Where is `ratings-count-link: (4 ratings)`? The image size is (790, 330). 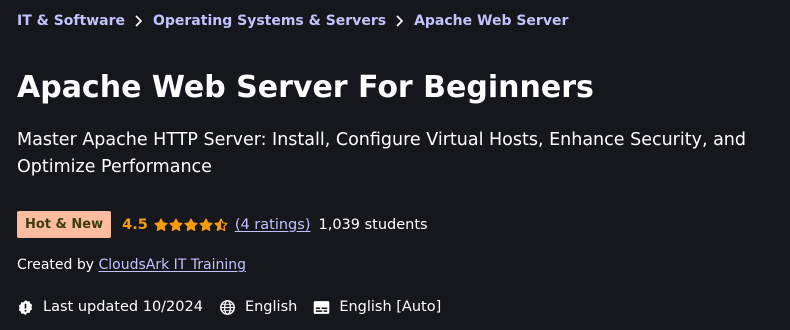
ratings-count-link: (4 ratings) is located at coordinates (273, 225).